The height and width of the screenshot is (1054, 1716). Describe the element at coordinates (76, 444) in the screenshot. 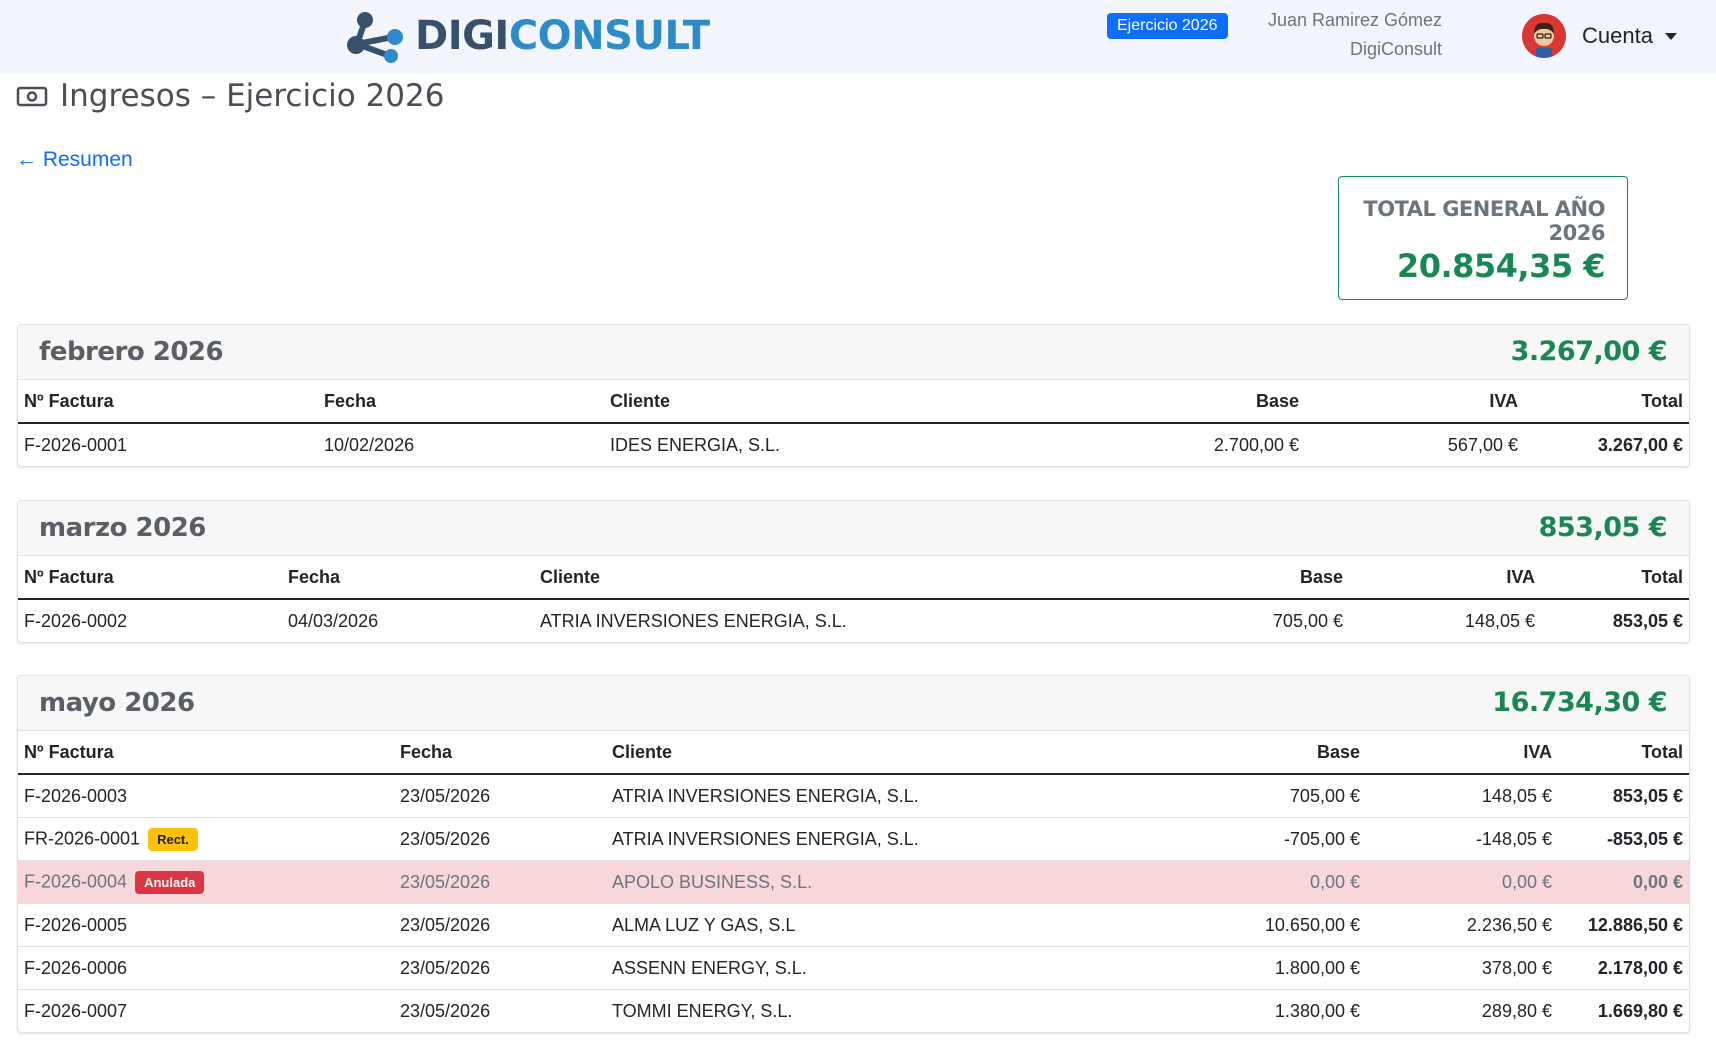

I see `cell-factura-text: F-2026-0001` at that location.